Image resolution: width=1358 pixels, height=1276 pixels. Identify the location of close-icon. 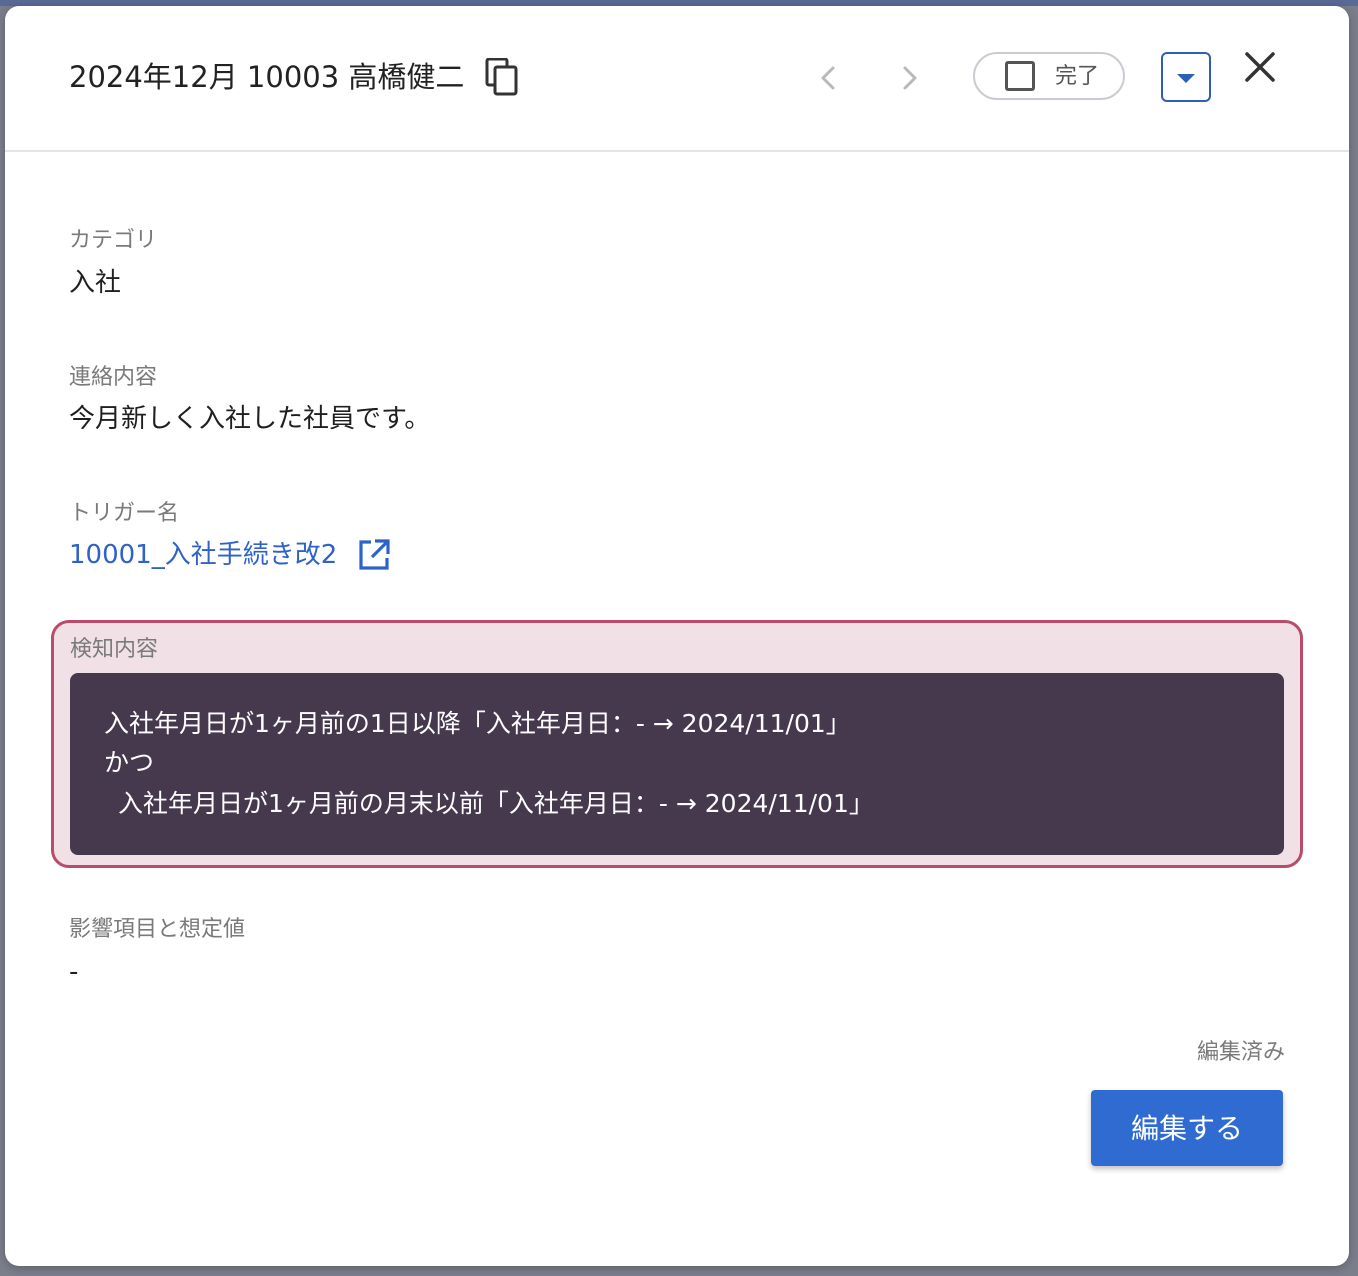
(1261, 68).